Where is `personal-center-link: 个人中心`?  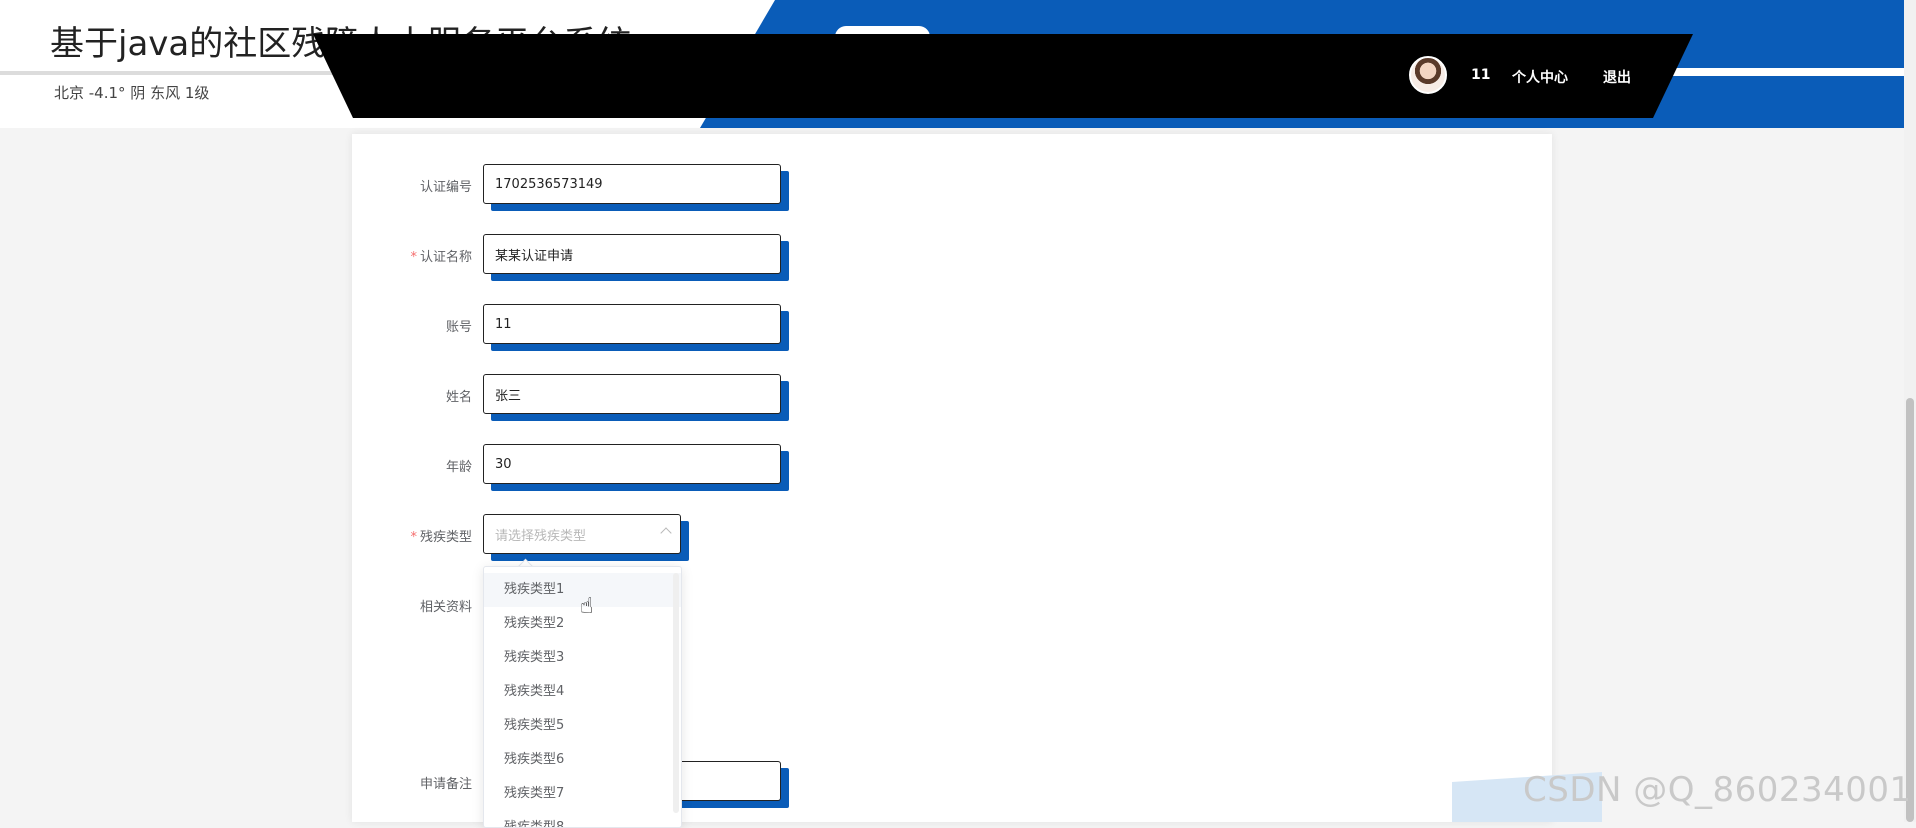 personal-center-link: 个人中心 is located at coordinates (1540, 77).